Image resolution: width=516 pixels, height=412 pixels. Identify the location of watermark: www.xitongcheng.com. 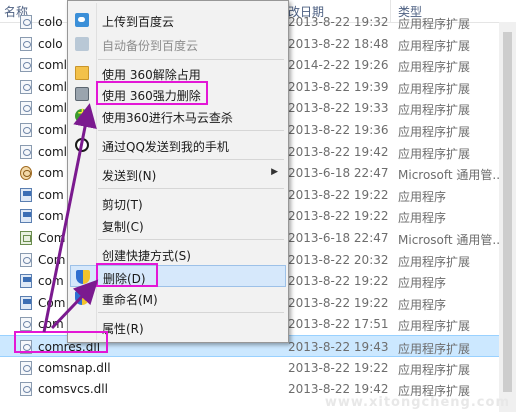
(417, 402).